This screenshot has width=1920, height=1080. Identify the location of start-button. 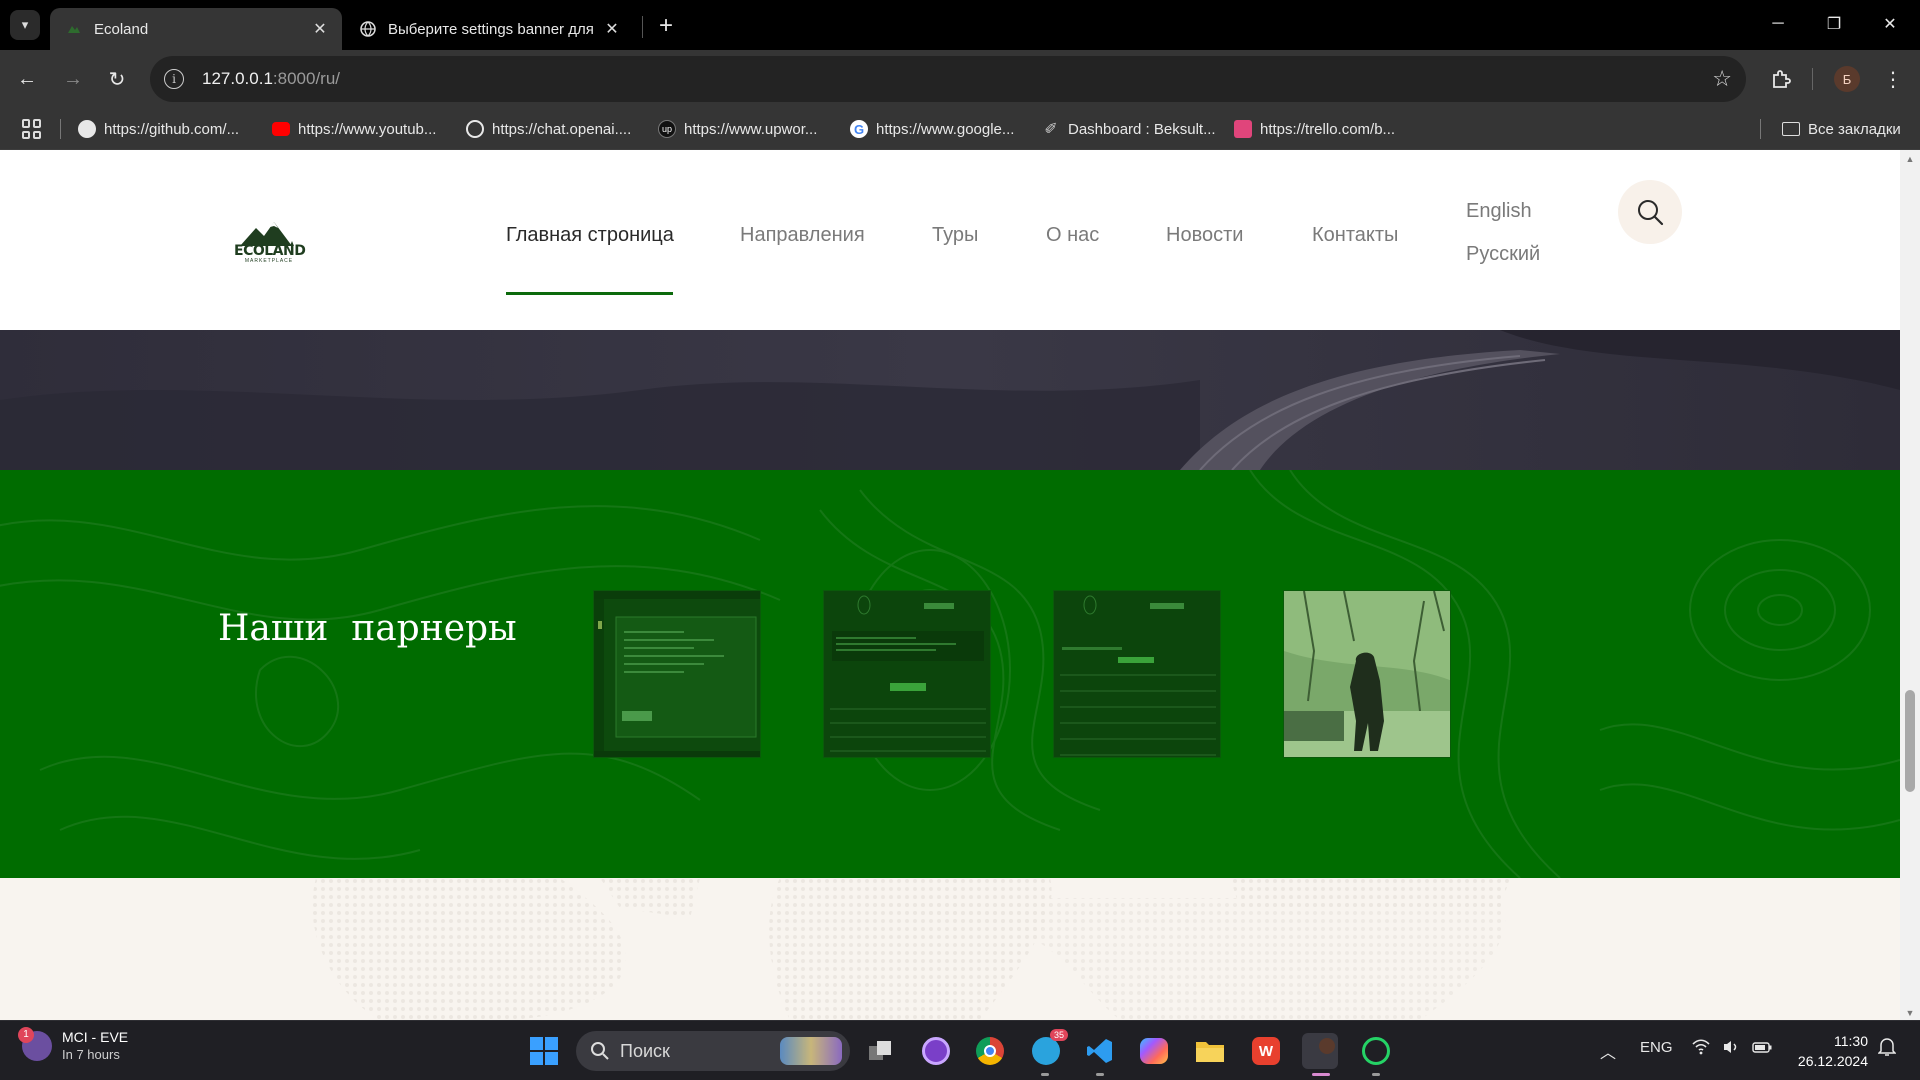
(544, 1051).